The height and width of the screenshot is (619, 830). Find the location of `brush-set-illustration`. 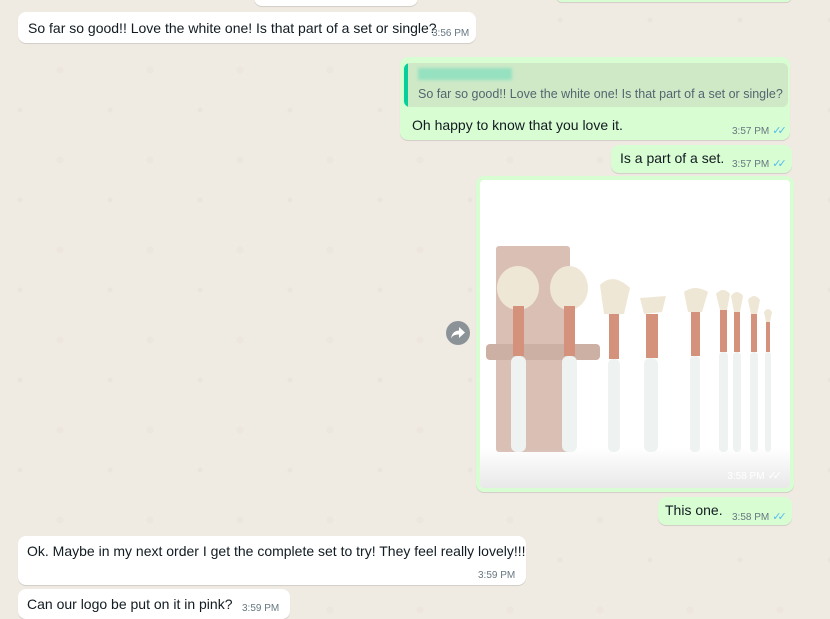

brush-set-illustration is located at coordinates (629, 349).